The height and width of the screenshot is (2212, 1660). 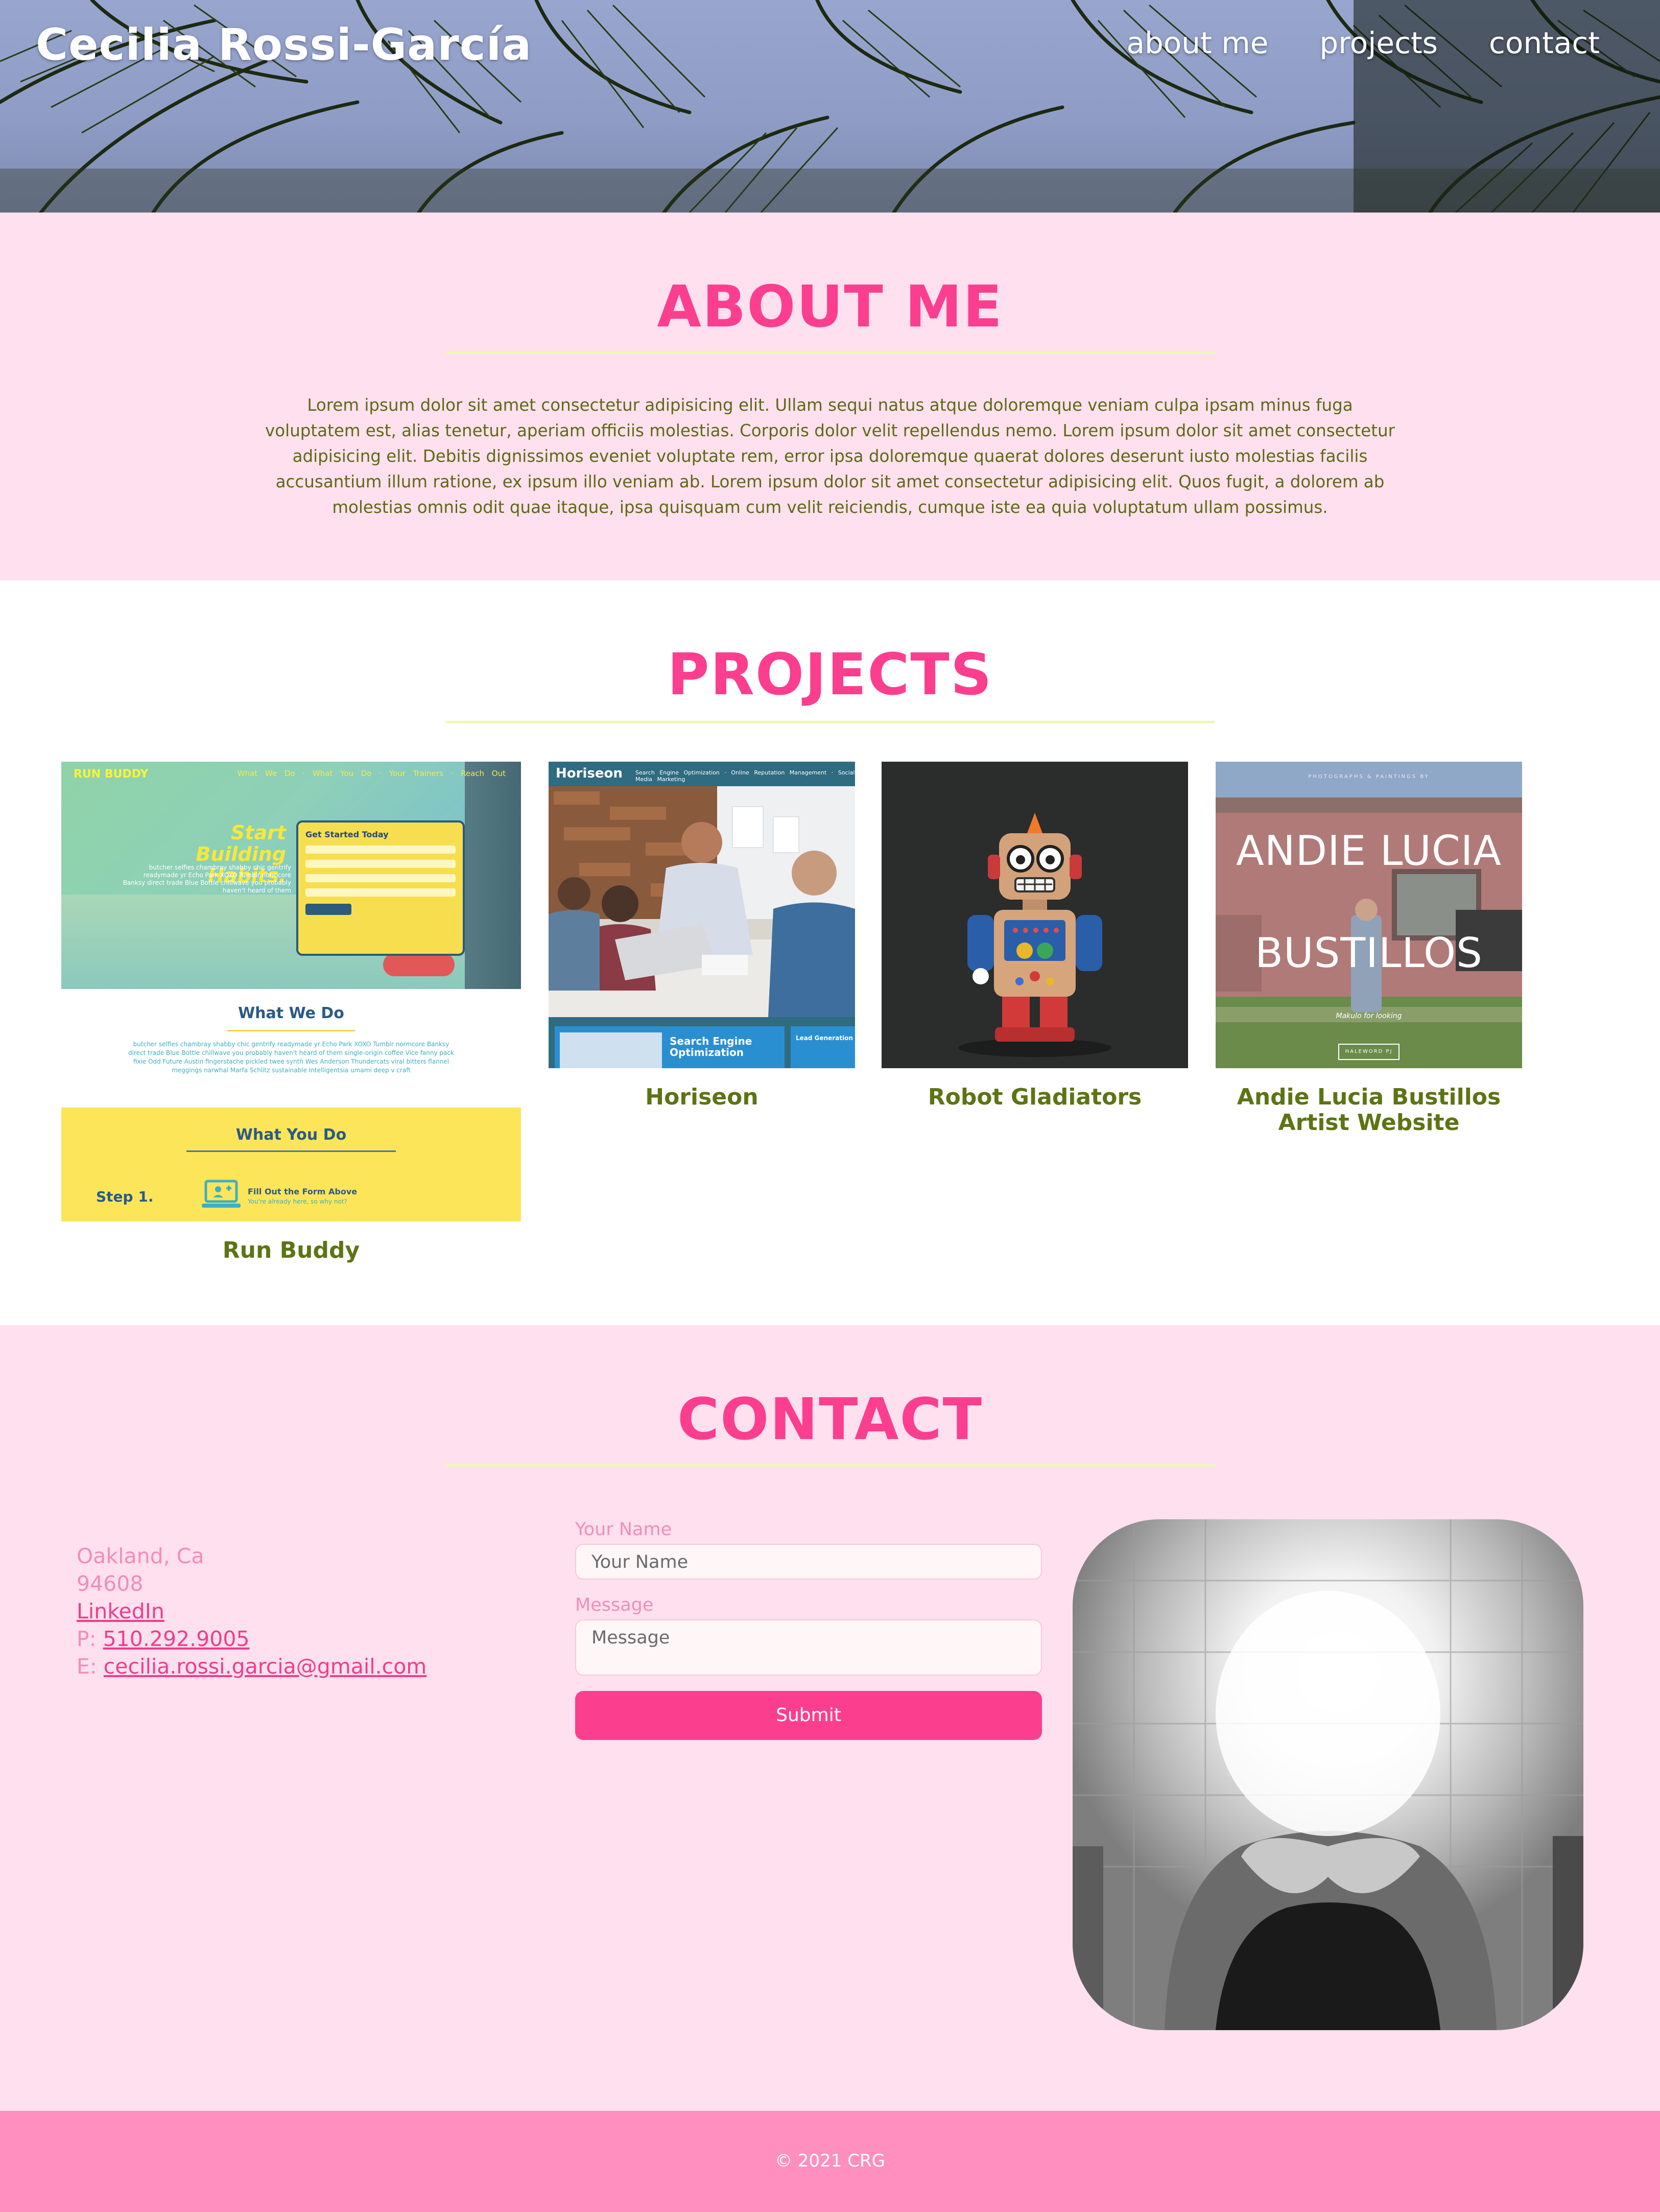 I want to click on team-meeting-photo, so click(x=702, y=902).